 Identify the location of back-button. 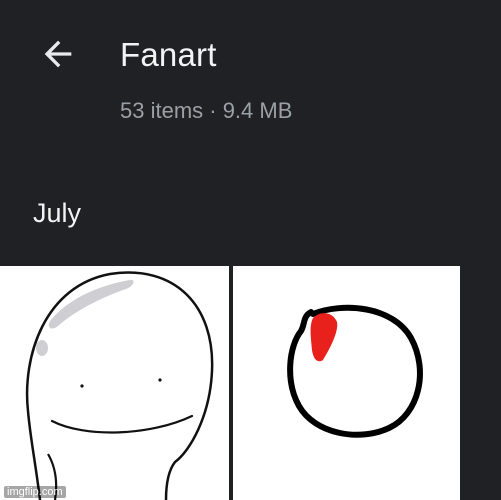
(58, 56).